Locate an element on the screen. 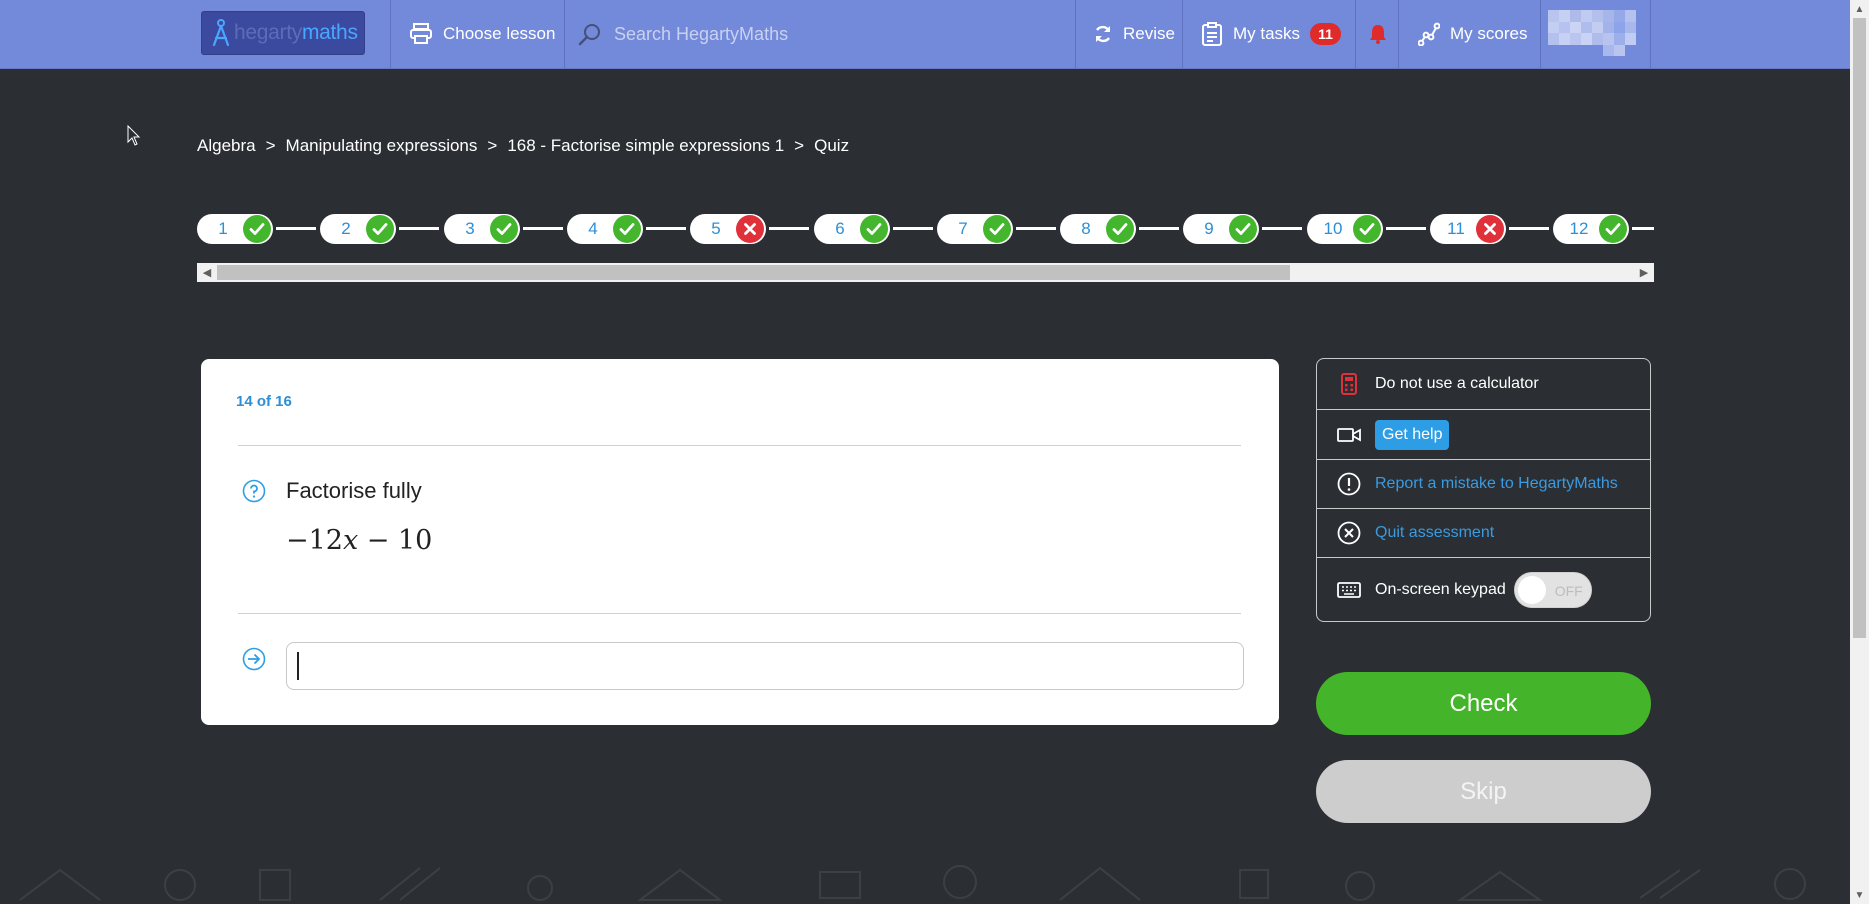  progress-step: 1 is located at coordinates (256, 229).